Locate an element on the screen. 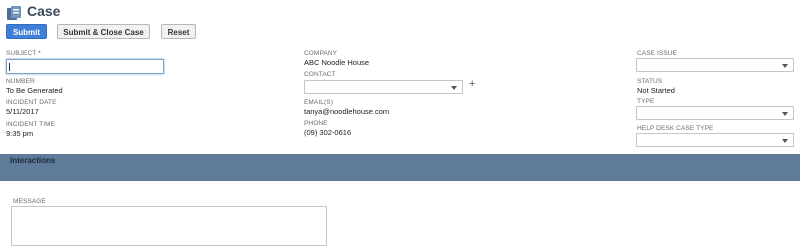 The height and width of the screenshot is (246, 800). contact-label: CONTACT is located at coordinates (320, 74).